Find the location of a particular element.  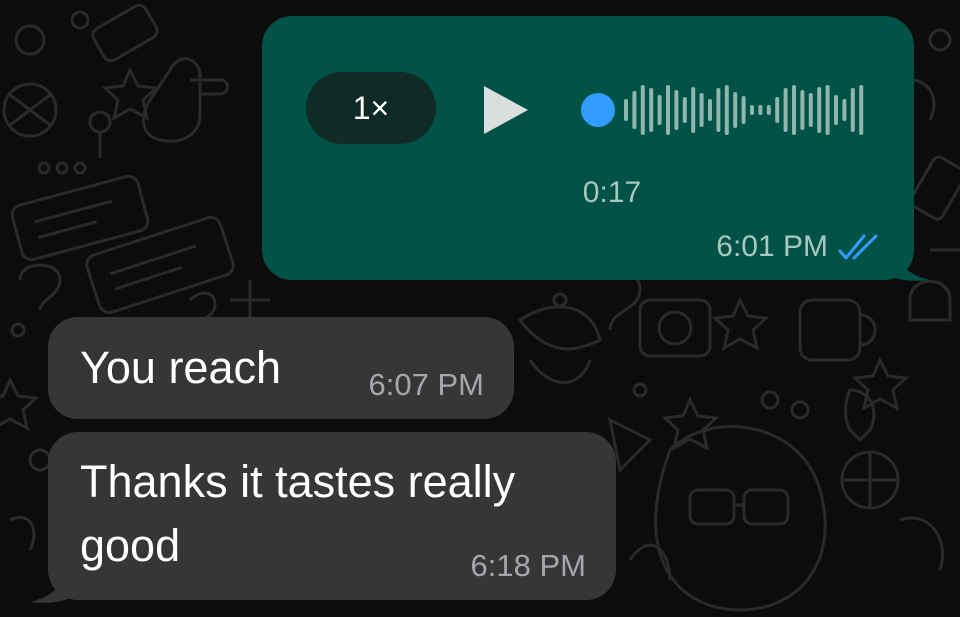

message-time: 6:01 PM is located at coordinates (772, 246).